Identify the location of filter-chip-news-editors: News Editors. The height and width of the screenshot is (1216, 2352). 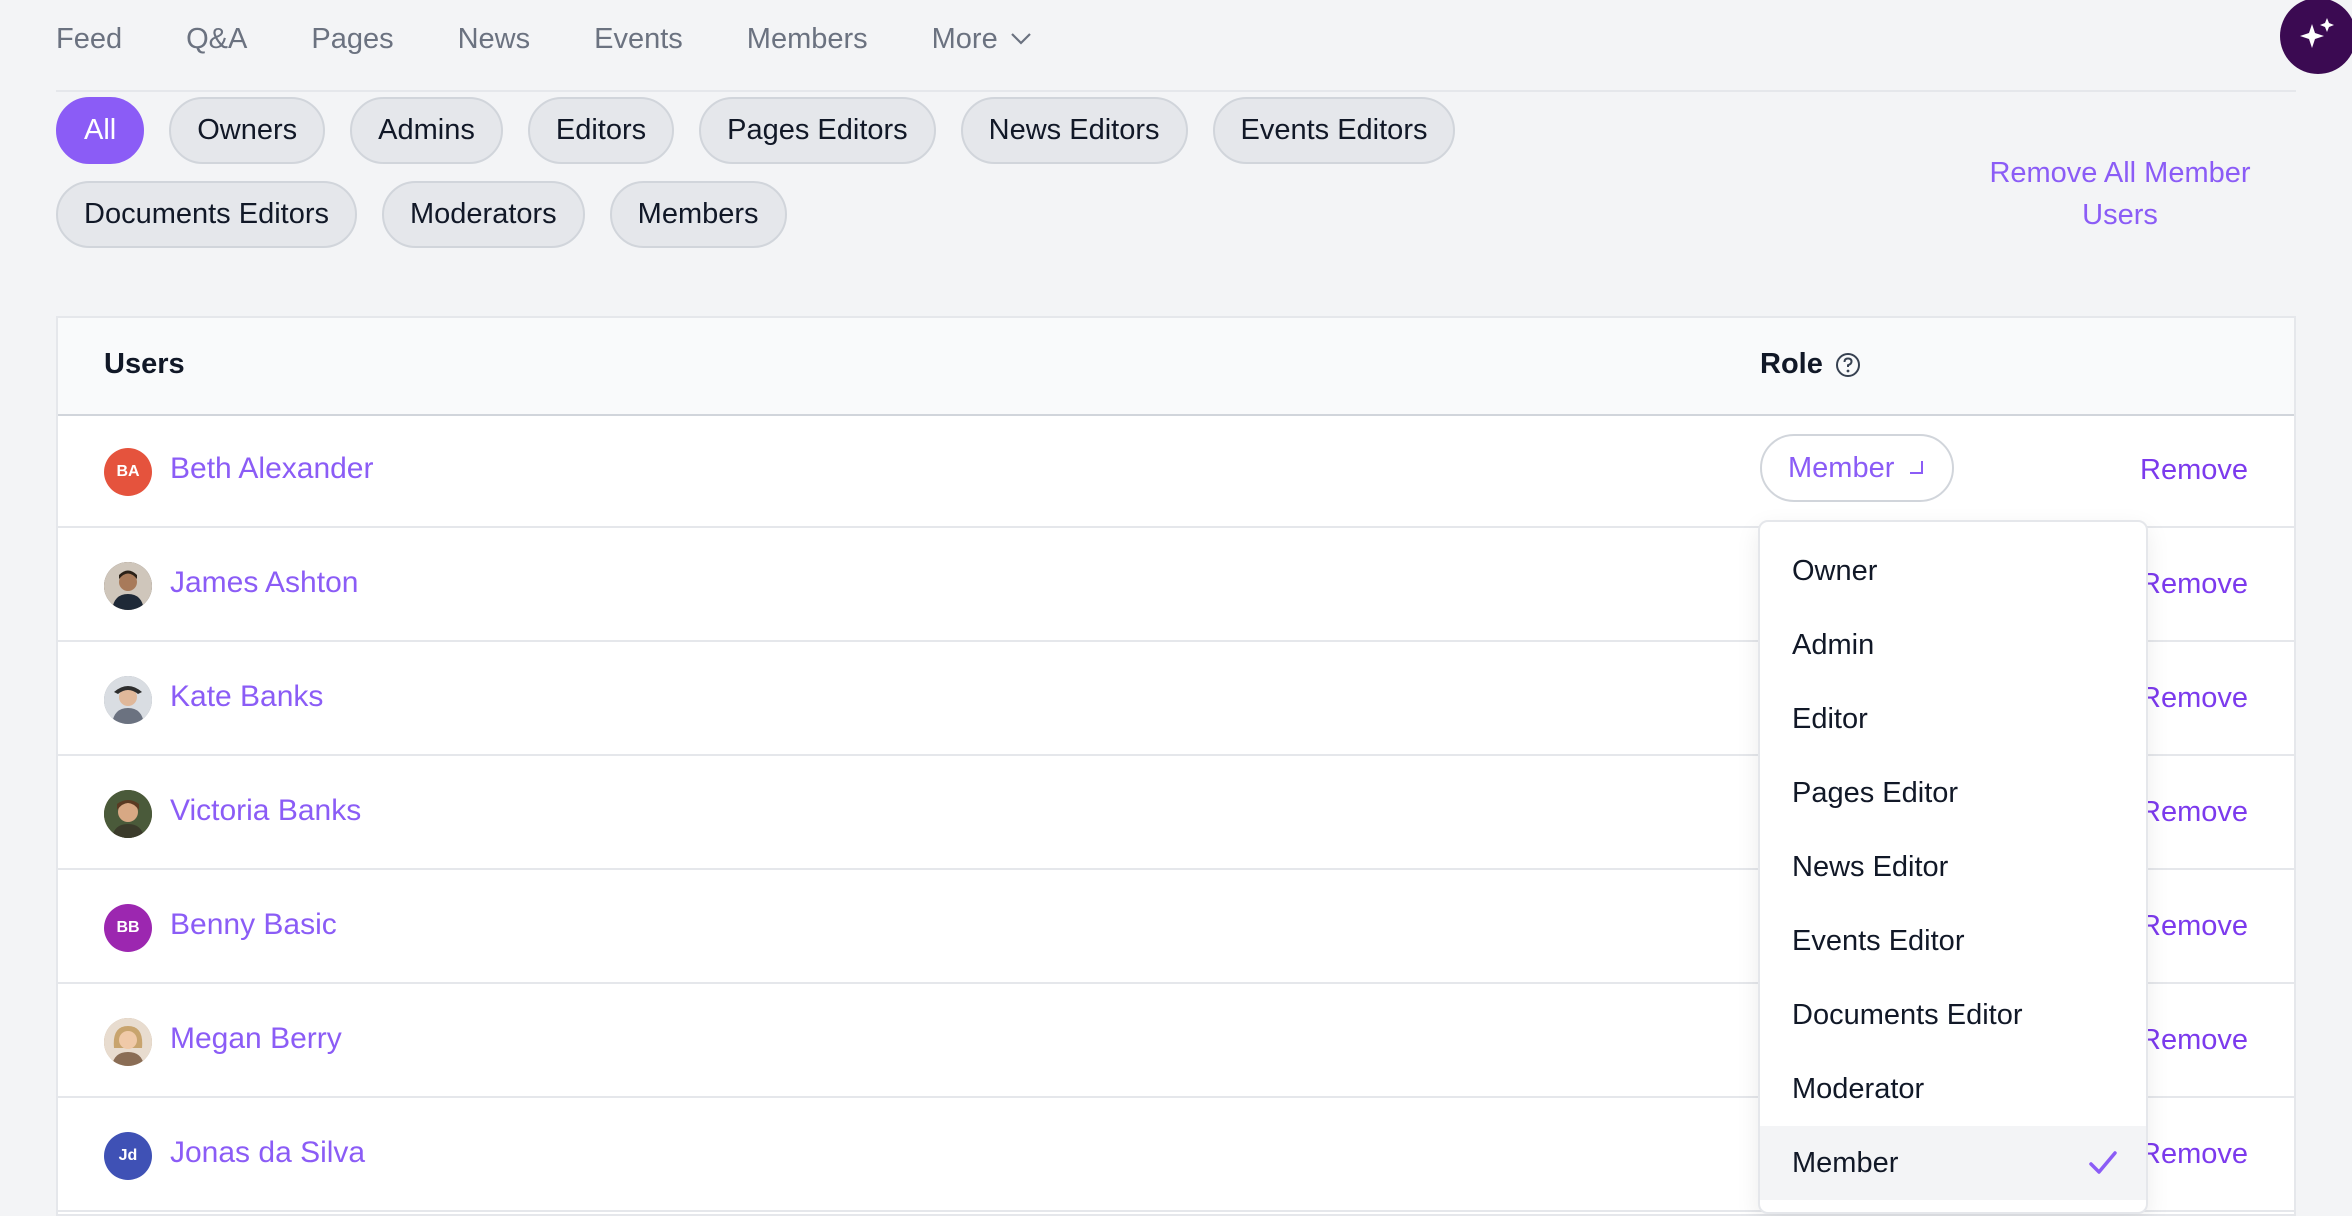
(1074, 130).